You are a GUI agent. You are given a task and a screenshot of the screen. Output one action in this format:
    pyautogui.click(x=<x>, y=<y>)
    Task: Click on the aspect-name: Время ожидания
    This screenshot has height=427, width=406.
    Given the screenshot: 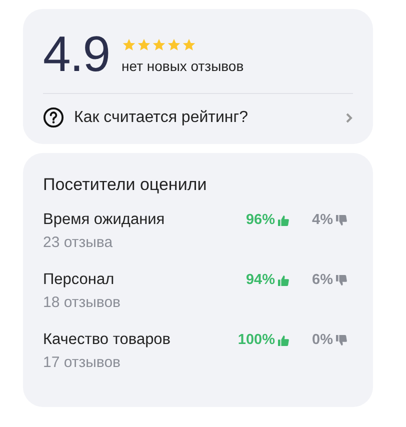 What is the action you would take?
    pyautogui.click(x=104, y=220)
    